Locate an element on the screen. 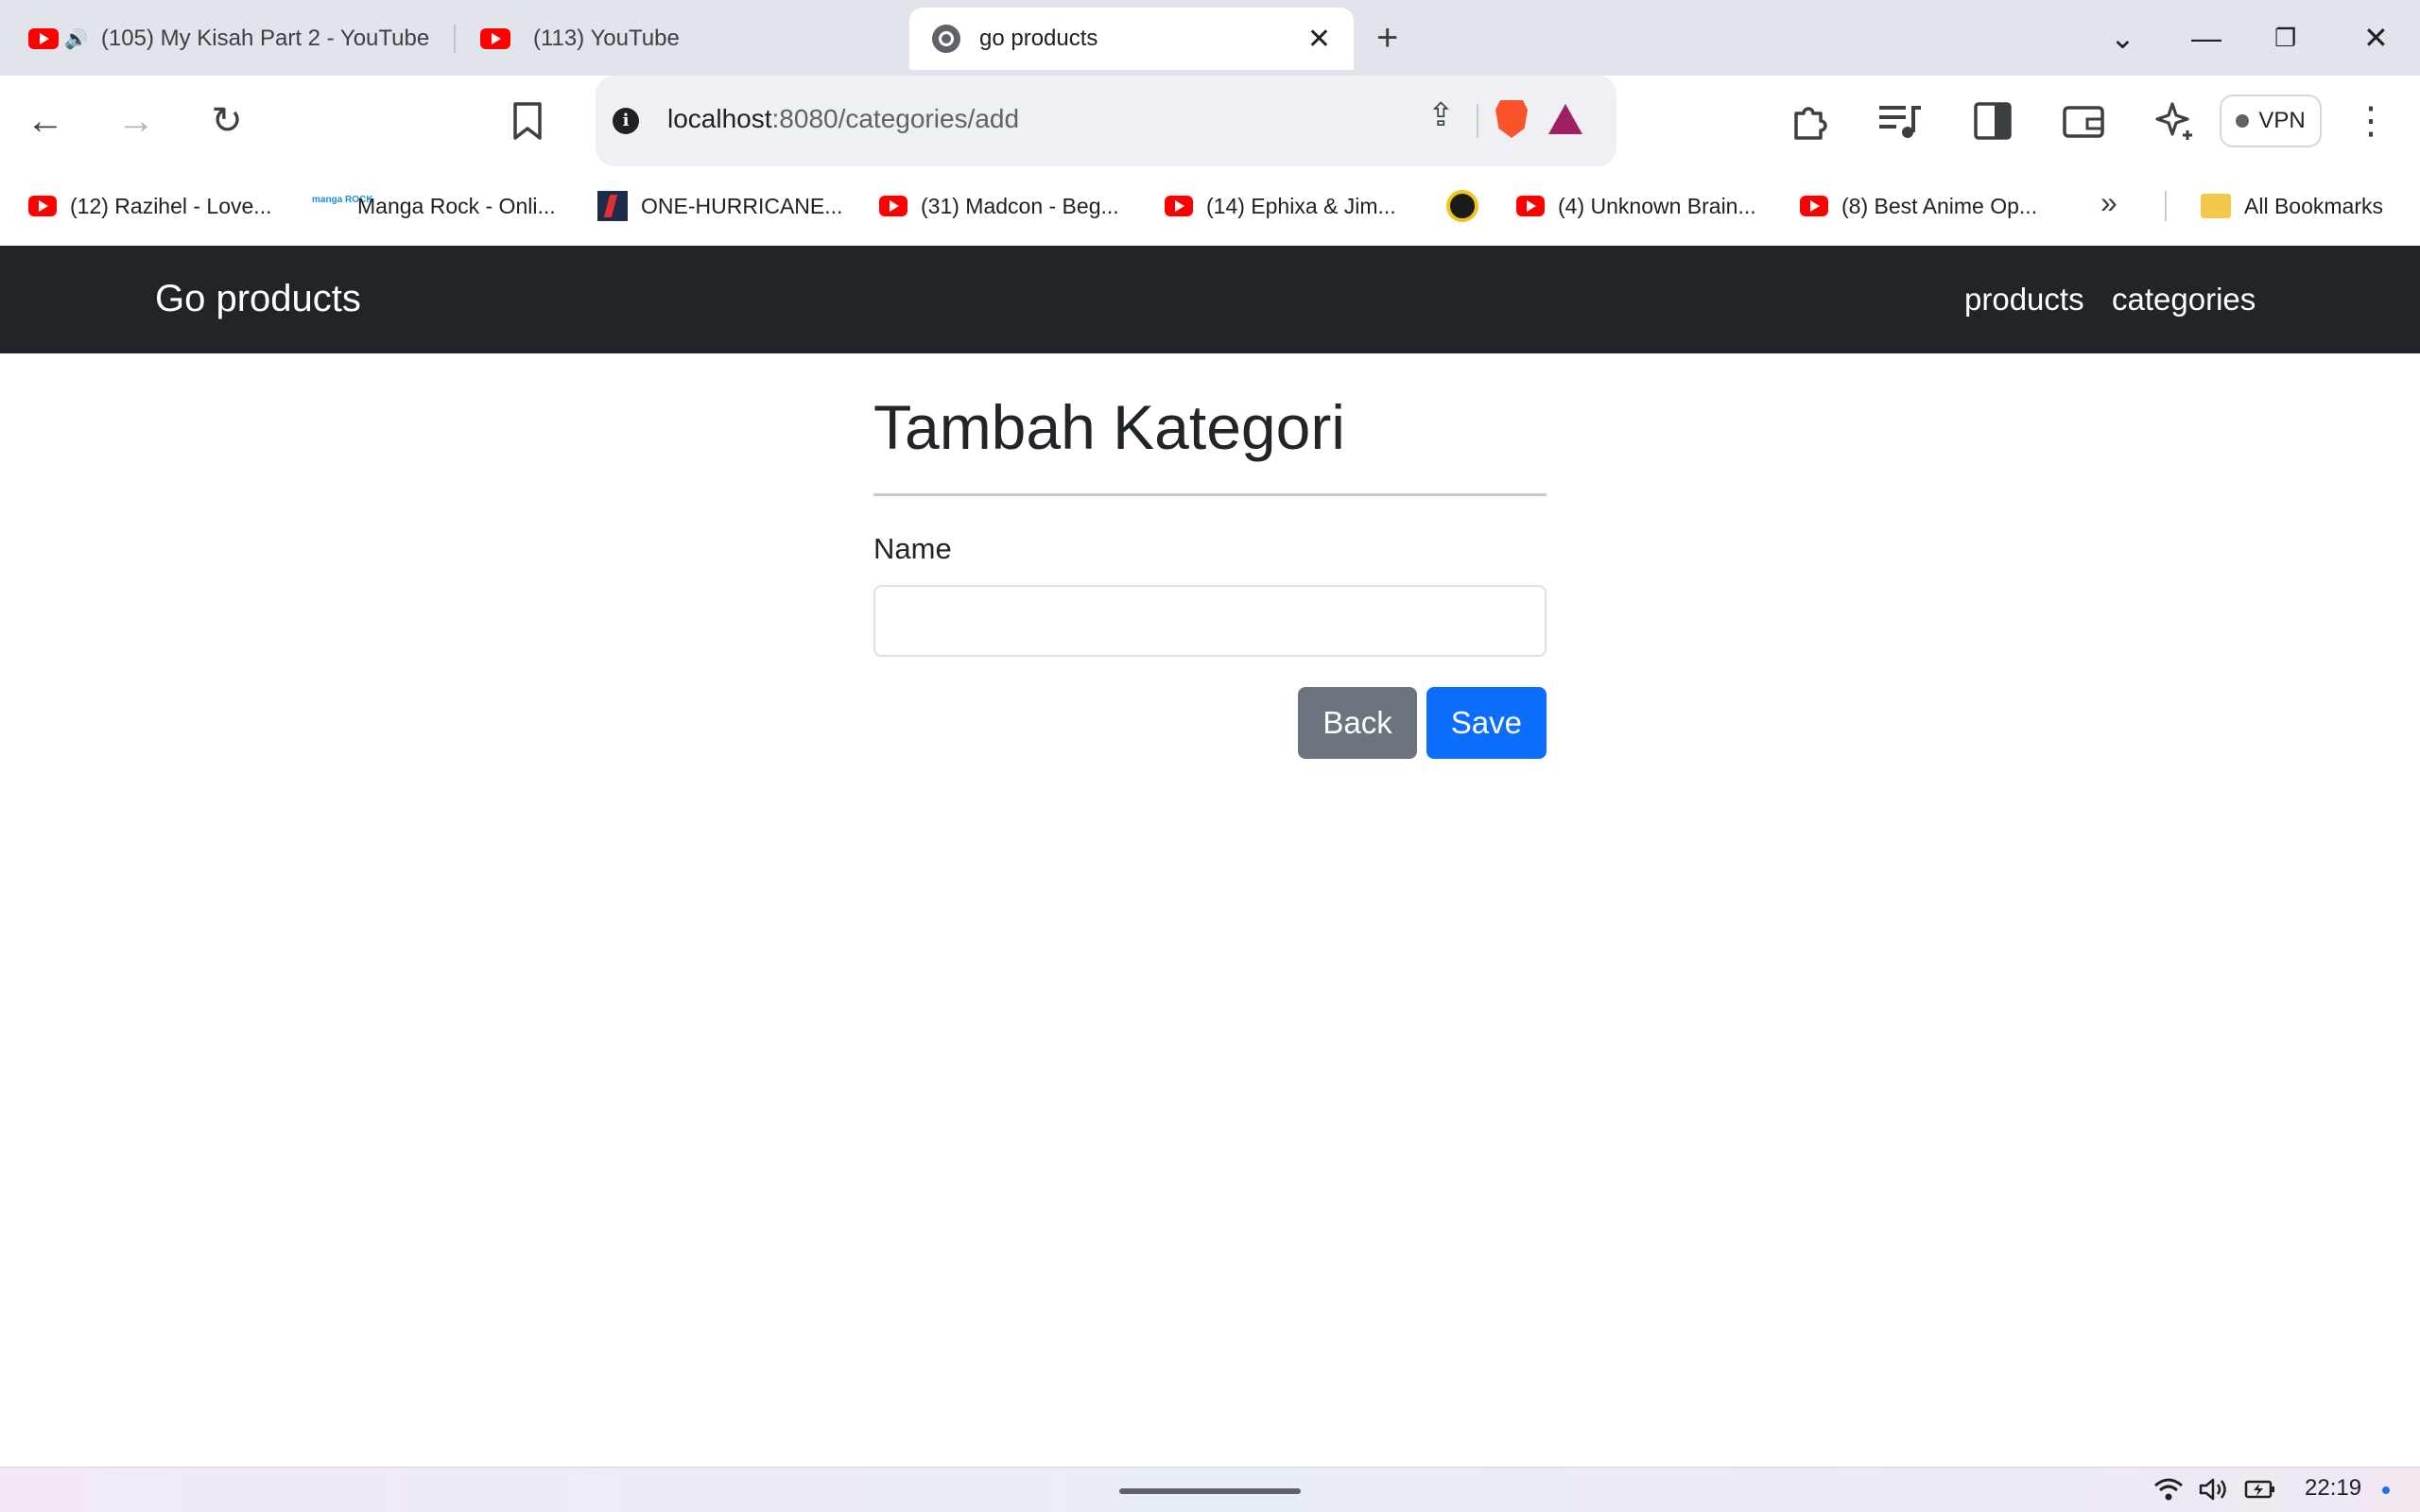  pathfinder-logo-icon is located at coordinates (1462, 206).